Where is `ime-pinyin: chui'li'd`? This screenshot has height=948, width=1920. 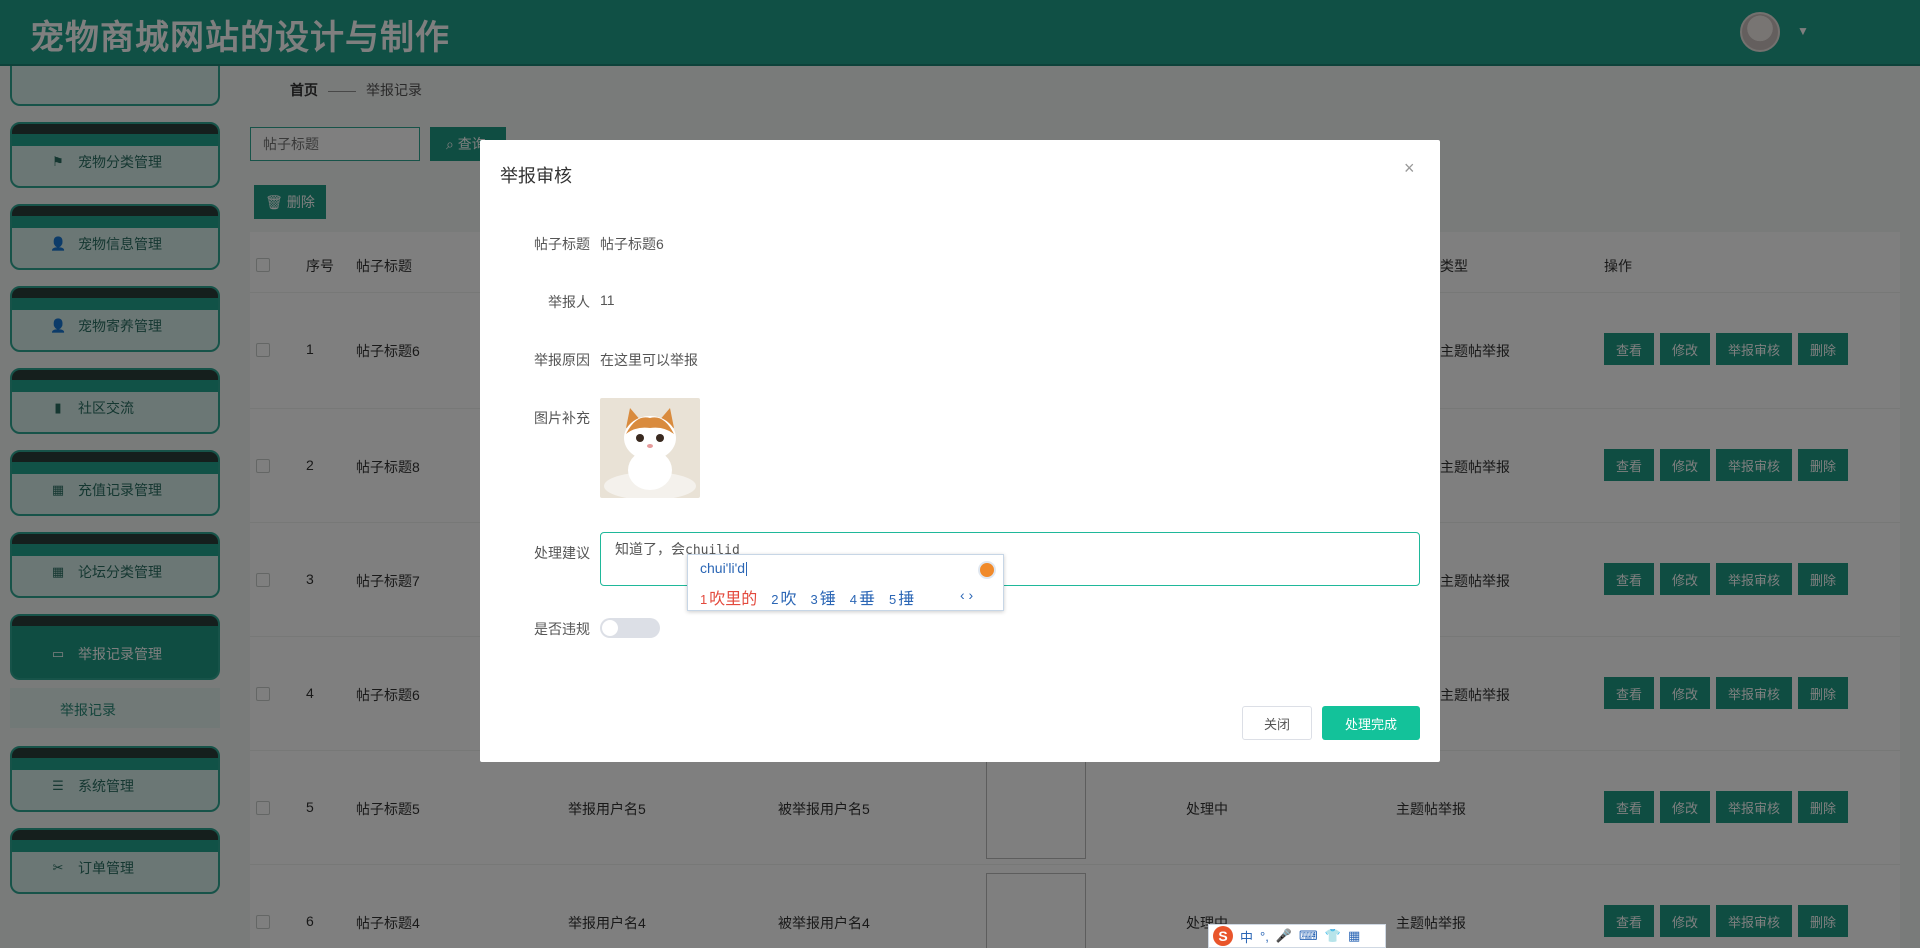
ime-pinyin: chui'li'd is located at coordinates (723, 568).